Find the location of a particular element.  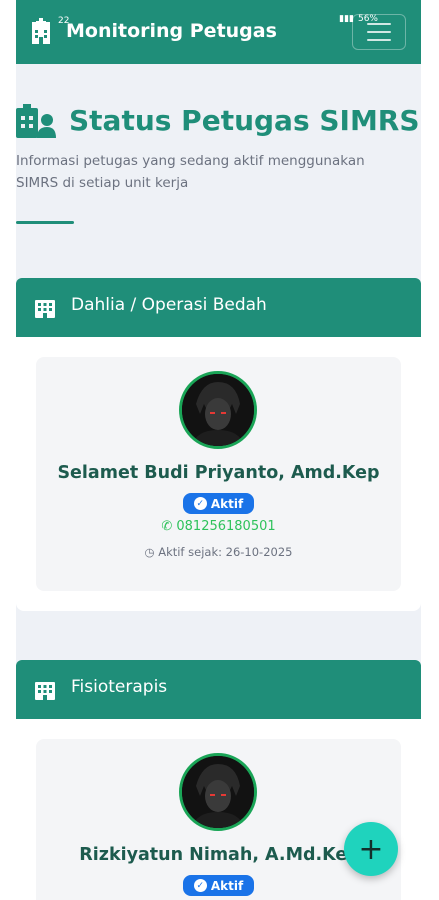

staff-phone: 081256180501 is located at coordinates (226, 526).